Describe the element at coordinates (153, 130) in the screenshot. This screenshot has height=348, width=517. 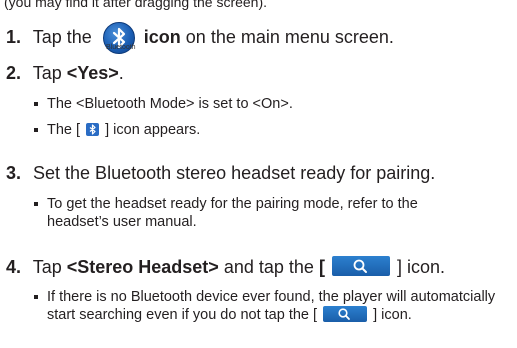
I see `bullet-text-post: ] icon appears.` at that location.